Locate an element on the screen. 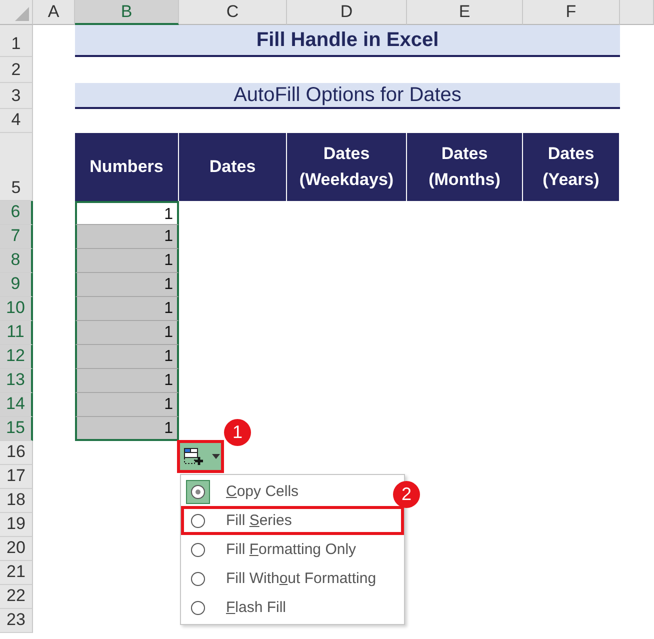 The height and width of the screenshot is (639, 654). column-header: F is located at coordinates (571, 12).